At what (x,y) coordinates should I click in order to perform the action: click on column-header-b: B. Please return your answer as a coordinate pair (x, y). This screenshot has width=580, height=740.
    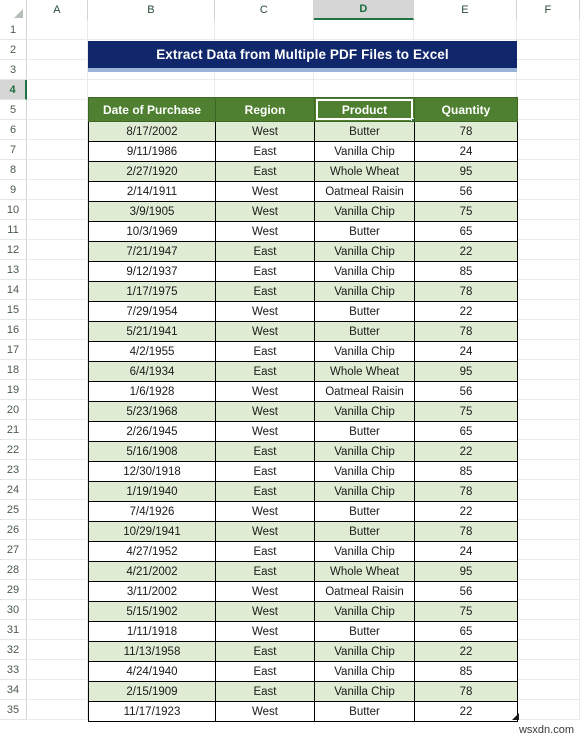
    Looking at the image, I should click on (151, 10).